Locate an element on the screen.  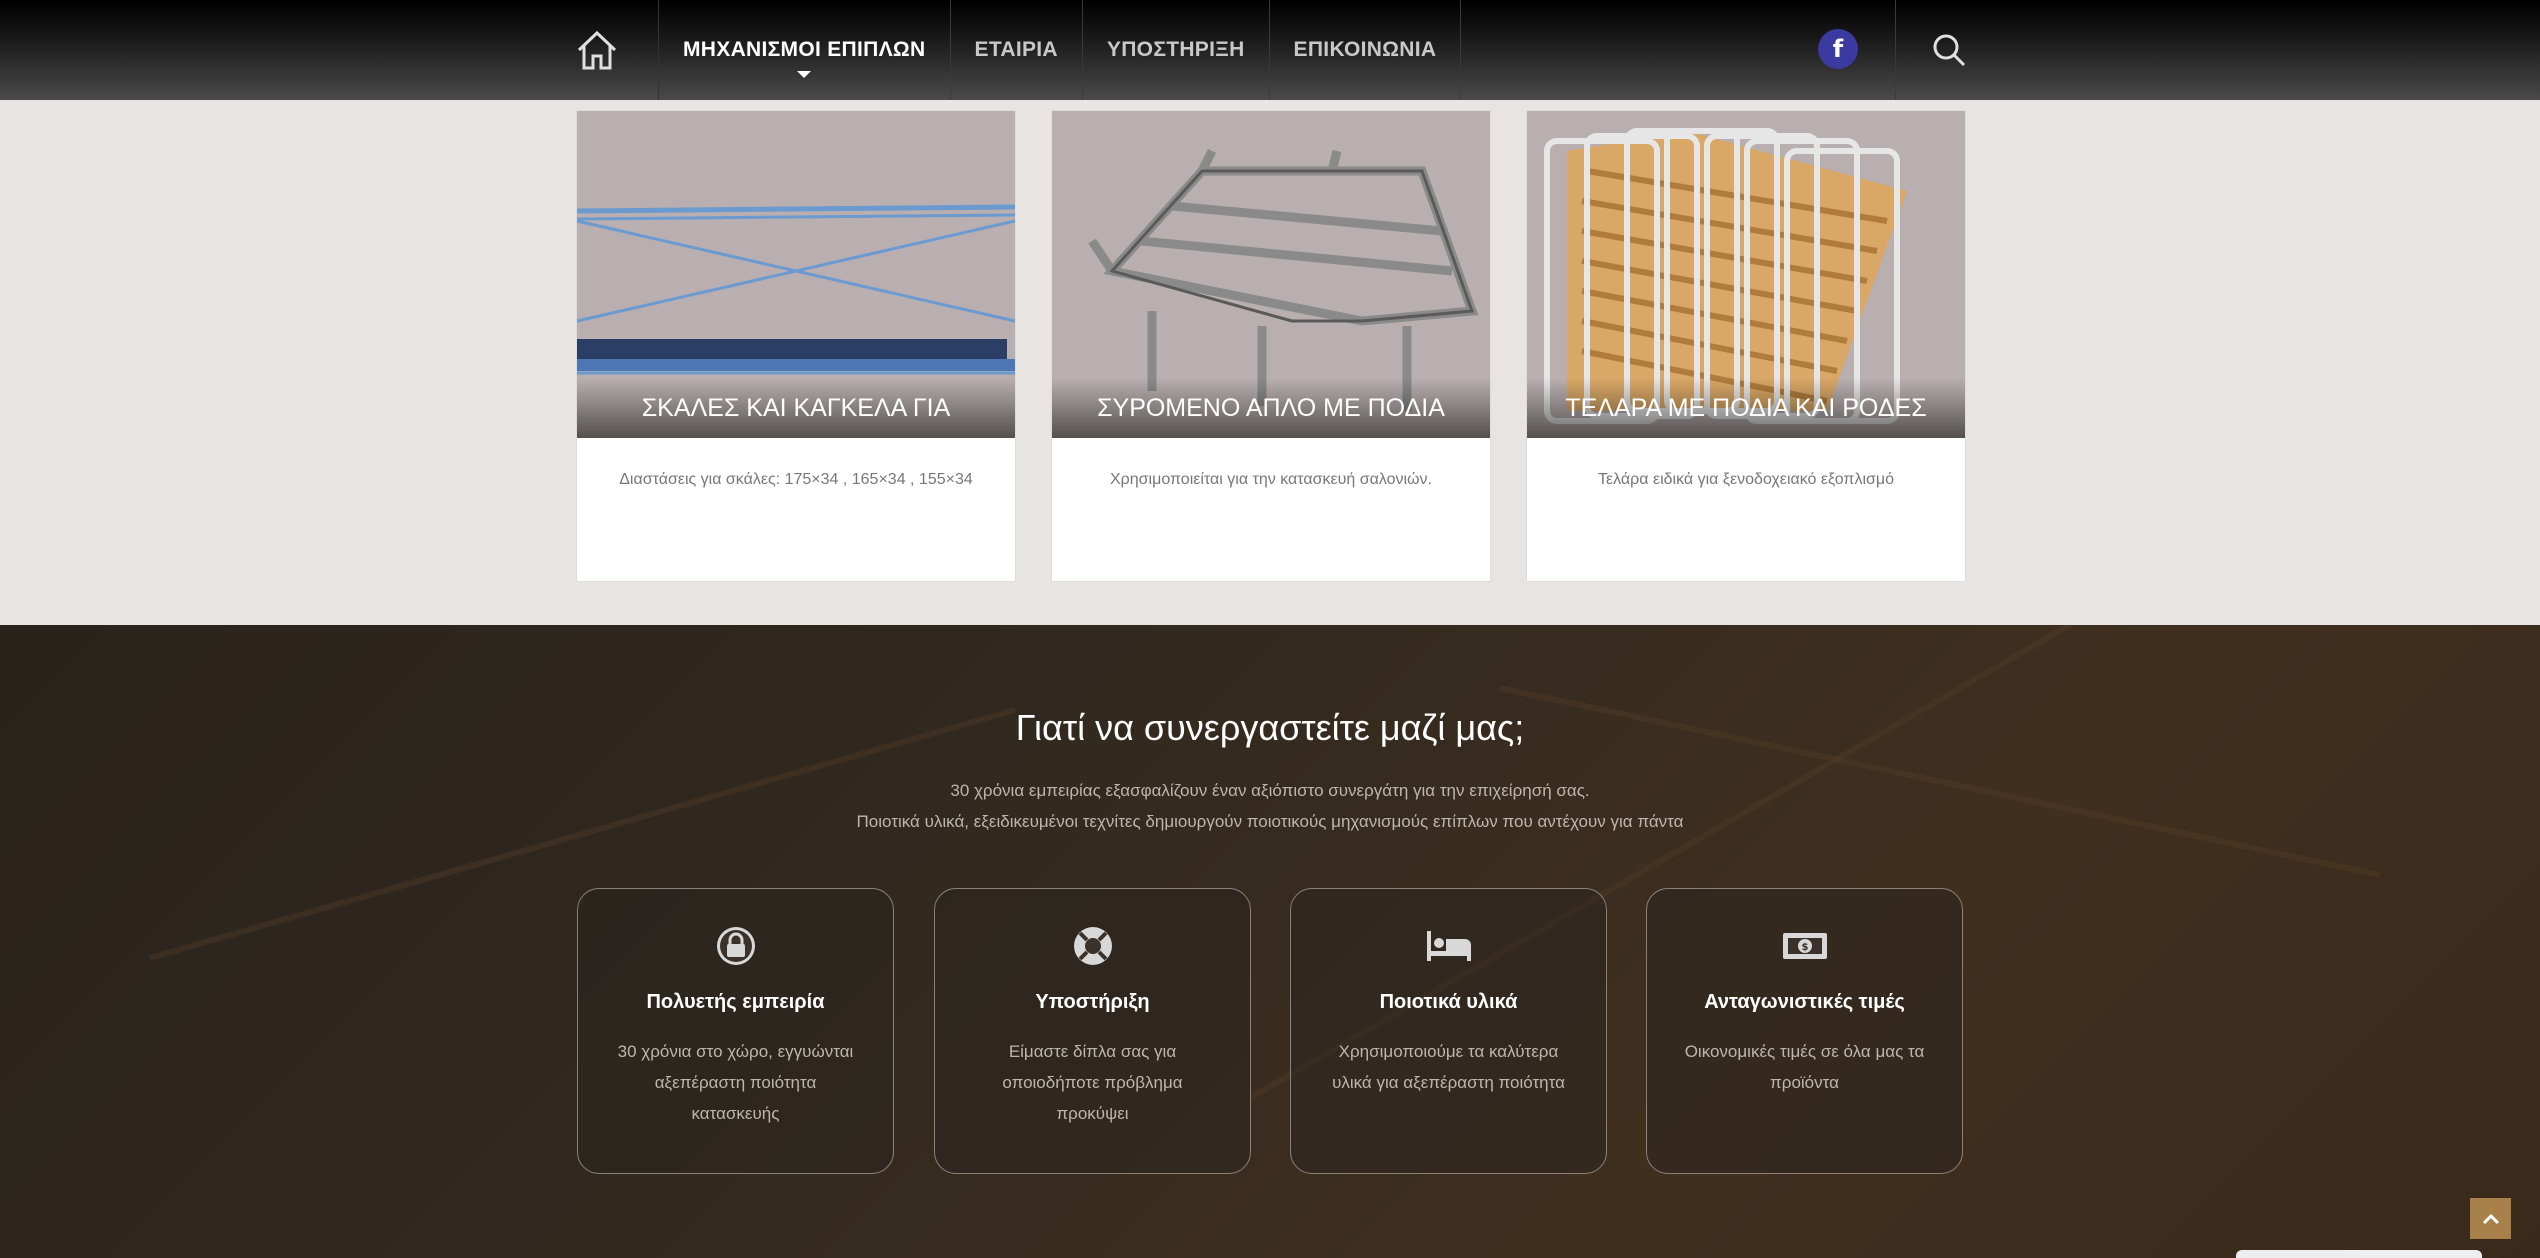
search-icon is located at coordinates (1949, 50).